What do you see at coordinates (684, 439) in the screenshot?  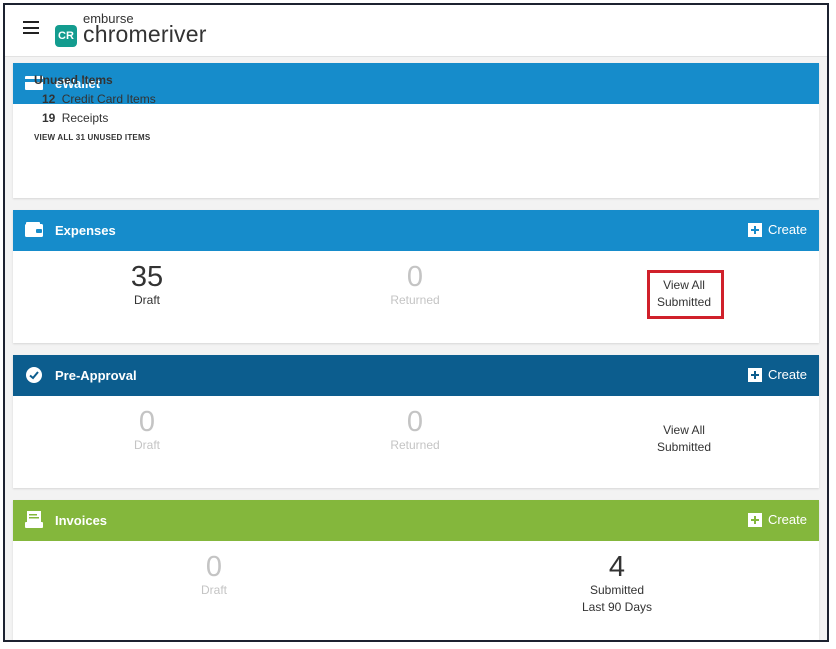 I see `preapproval-view-all-submitted-link: View All Submitted` at bounding box center [684, 439].